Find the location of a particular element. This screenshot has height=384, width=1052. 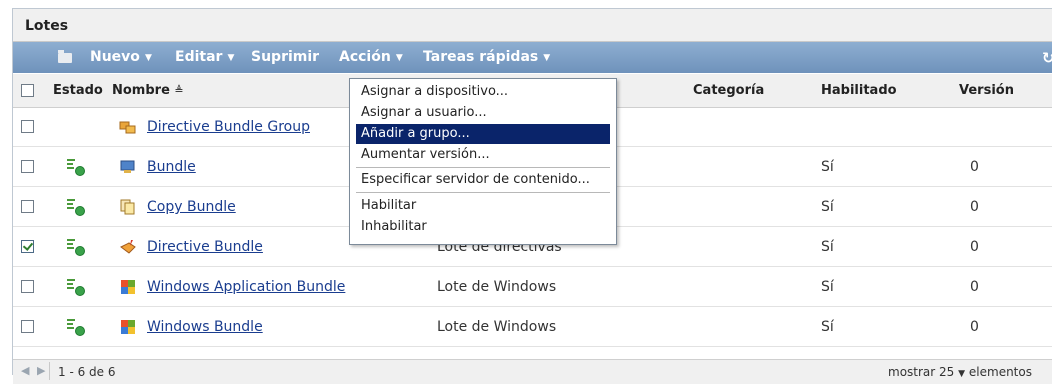

bundle-name-link: Directive Bundle Group is located at coordinates (228, 127).